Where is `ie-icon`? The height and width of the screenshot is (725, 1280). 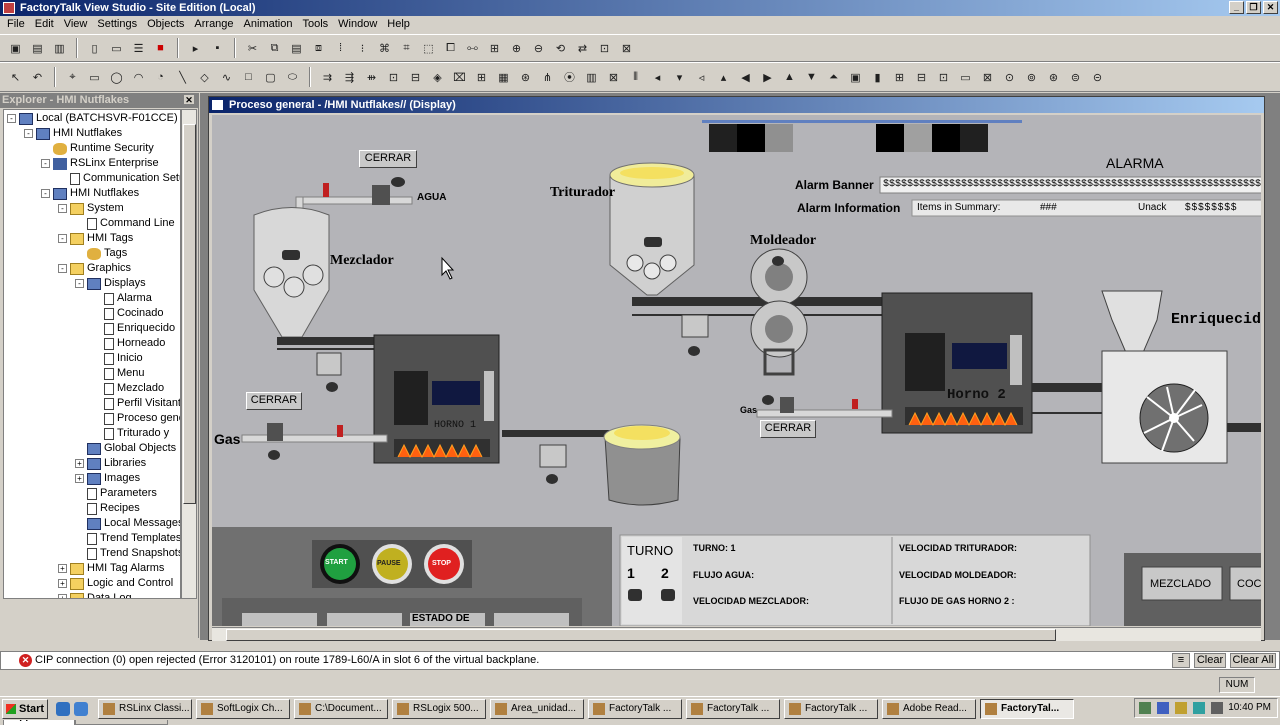
ie-icon is located at coordinates (63, 708).